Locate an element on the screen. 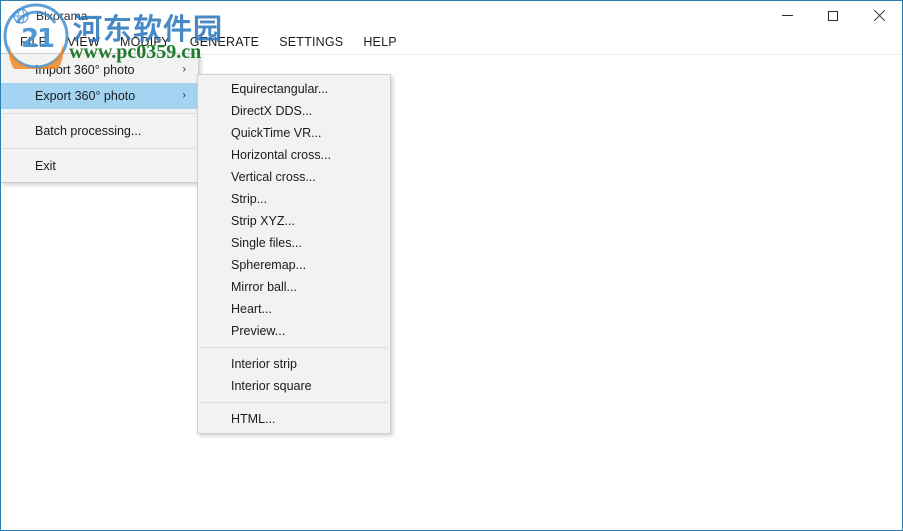 This screenshot has height=531, width=903. menu-item-export-360-photo: Export 360° photo › is located at coordinates (99, 96).